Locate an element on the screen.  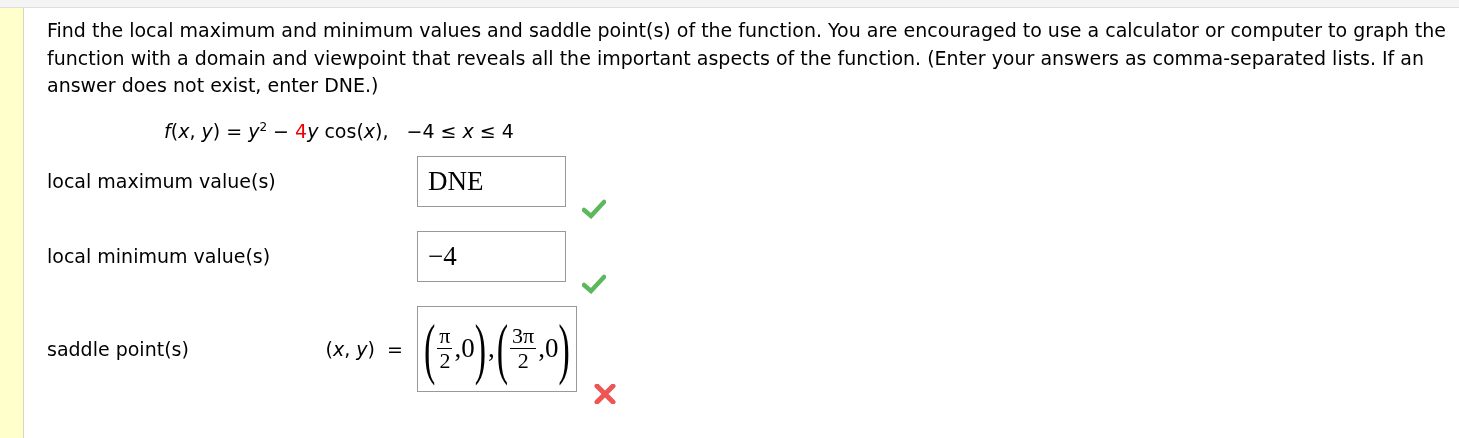
function-formula: f(x, y) = y$^{2}$ − 4y cos(x), is located at coordinates (276, 130).